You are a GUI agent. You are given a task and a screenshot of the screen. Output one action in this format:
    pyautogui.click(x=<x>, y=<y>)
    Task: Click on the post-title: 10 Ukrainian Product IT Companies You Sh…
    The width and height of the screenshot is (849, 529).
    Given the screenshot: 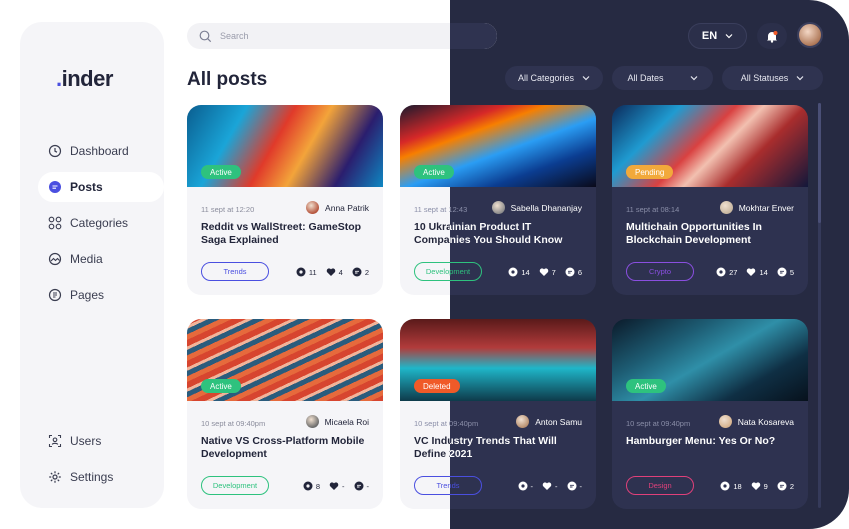 What is the action you would take?
    pyautogui.click(x=500, y=234)
    